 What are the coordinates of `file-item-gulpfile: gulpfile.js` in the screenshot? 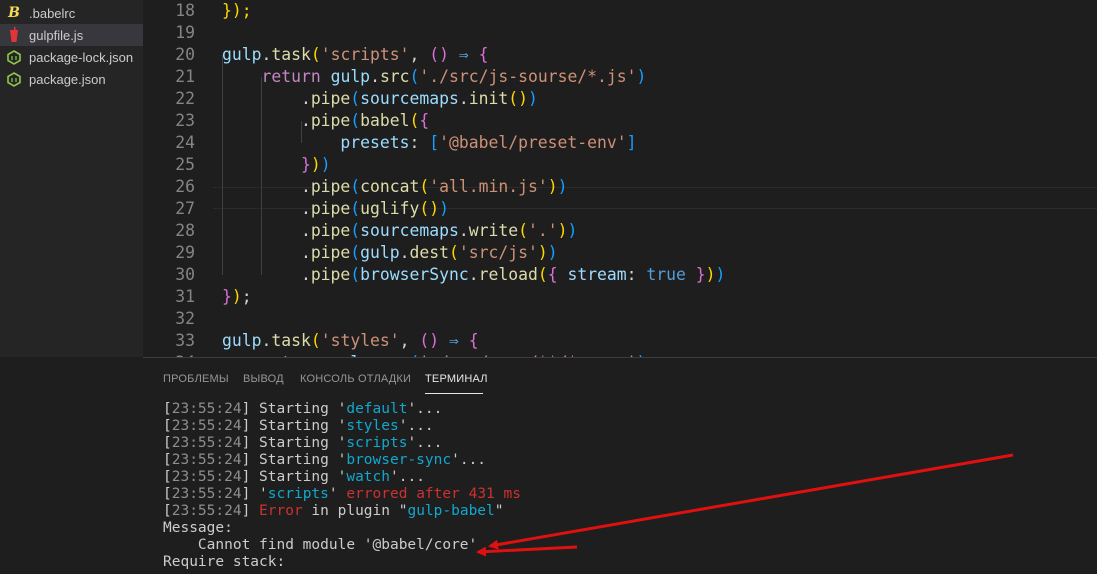 It's located at (71, 35).